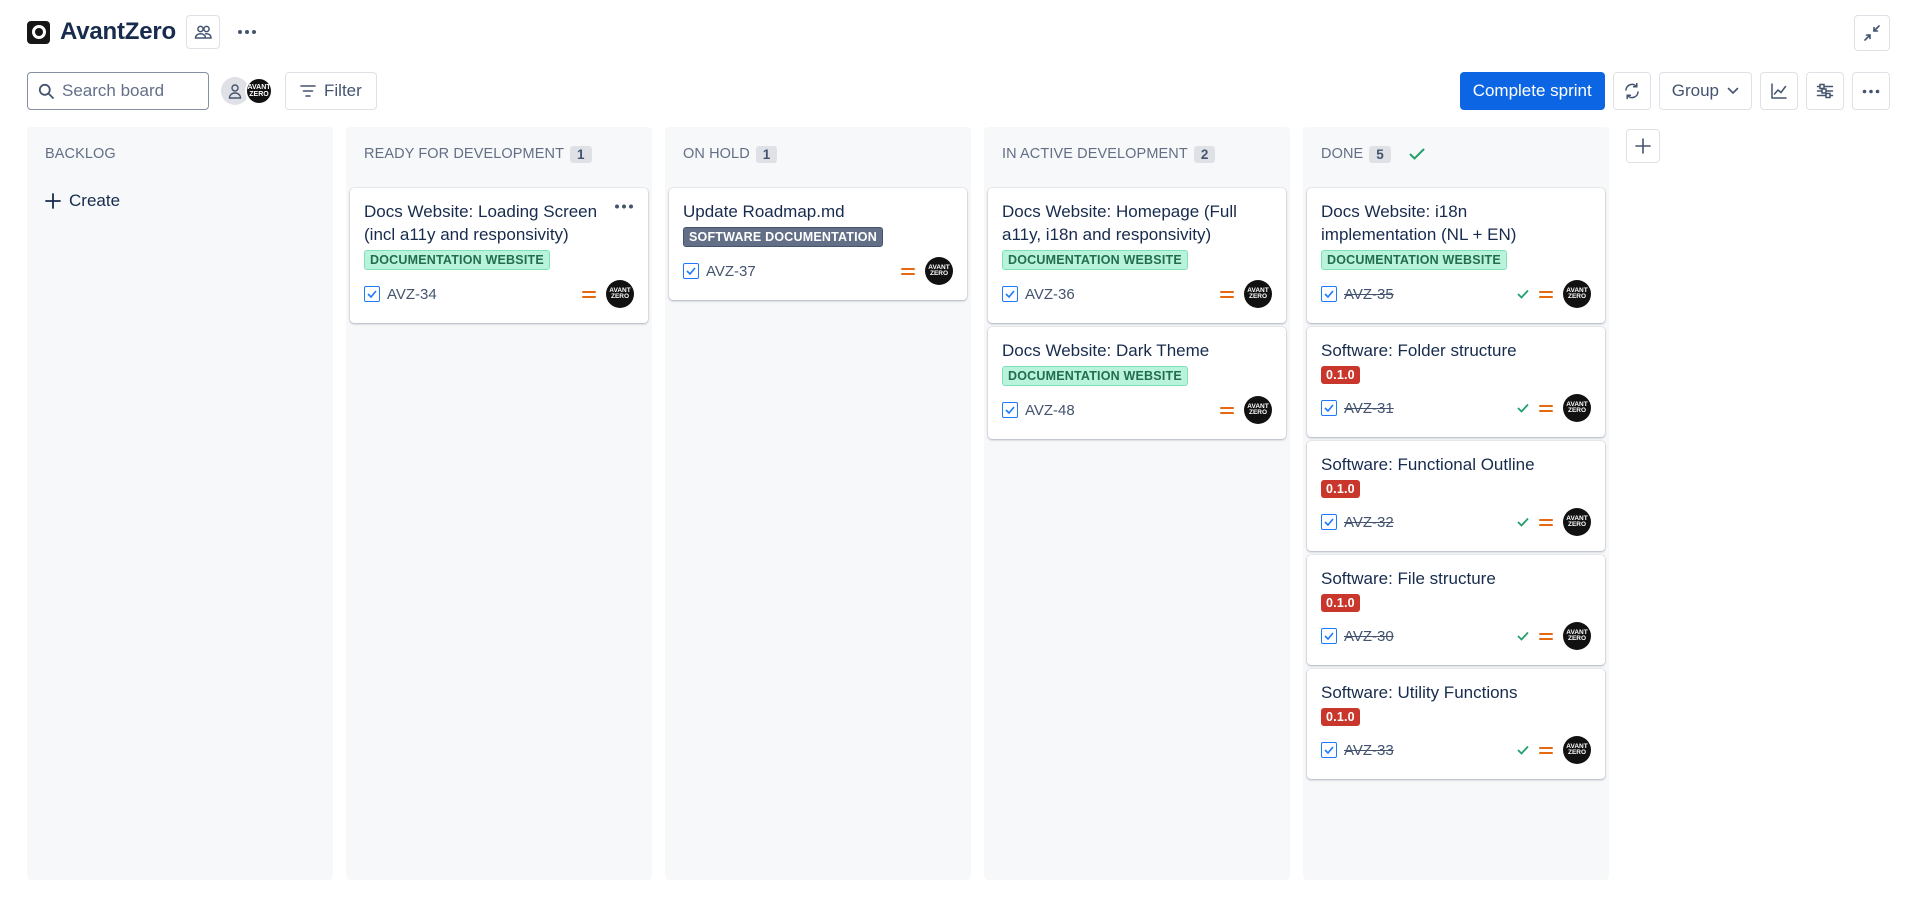 The height and width of the screenshot is (910, 1910). I want to click on add-column-button, so click(1643, 146).